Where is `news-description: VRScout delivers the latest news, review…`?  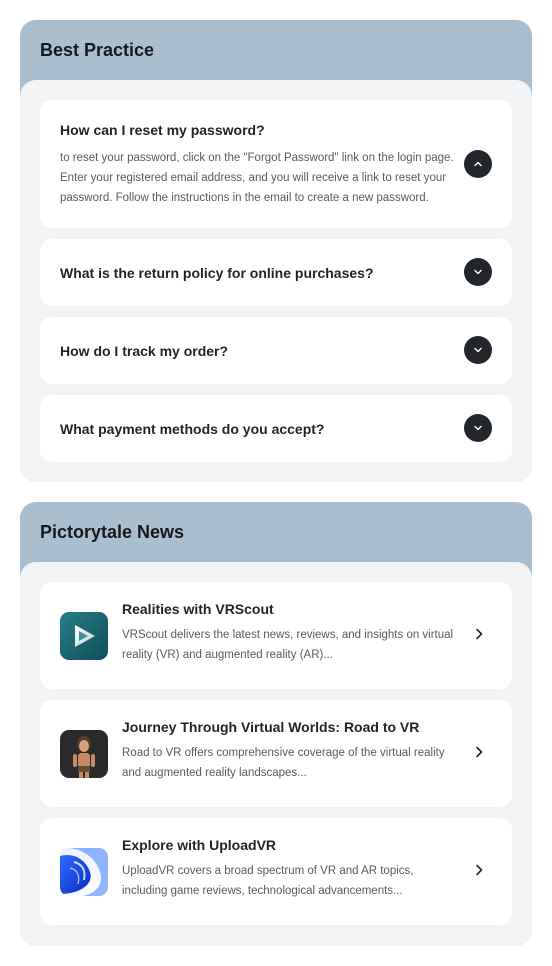 news-description: VRScout delivers the latest news, review… is located at coordinates (288, 644).